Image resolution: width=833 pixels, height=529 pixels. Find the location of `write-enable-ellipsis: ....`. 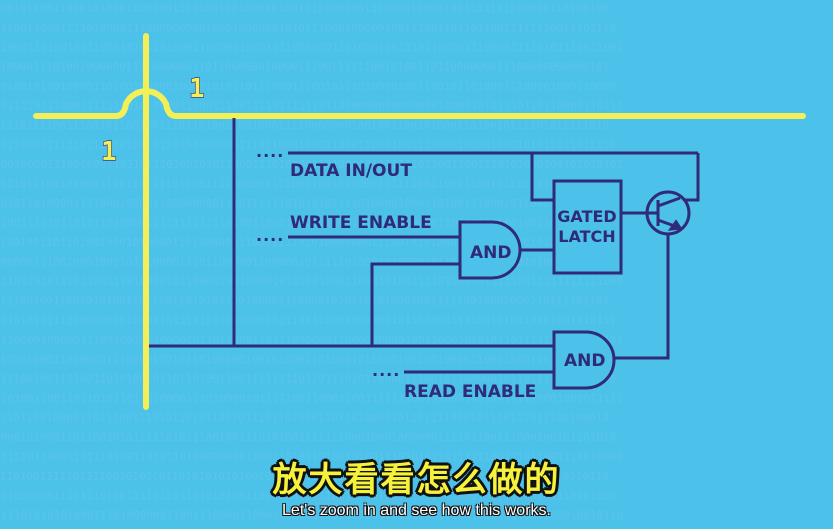

write-enable-ellipsis: .... is located at coordinates (270, 235).